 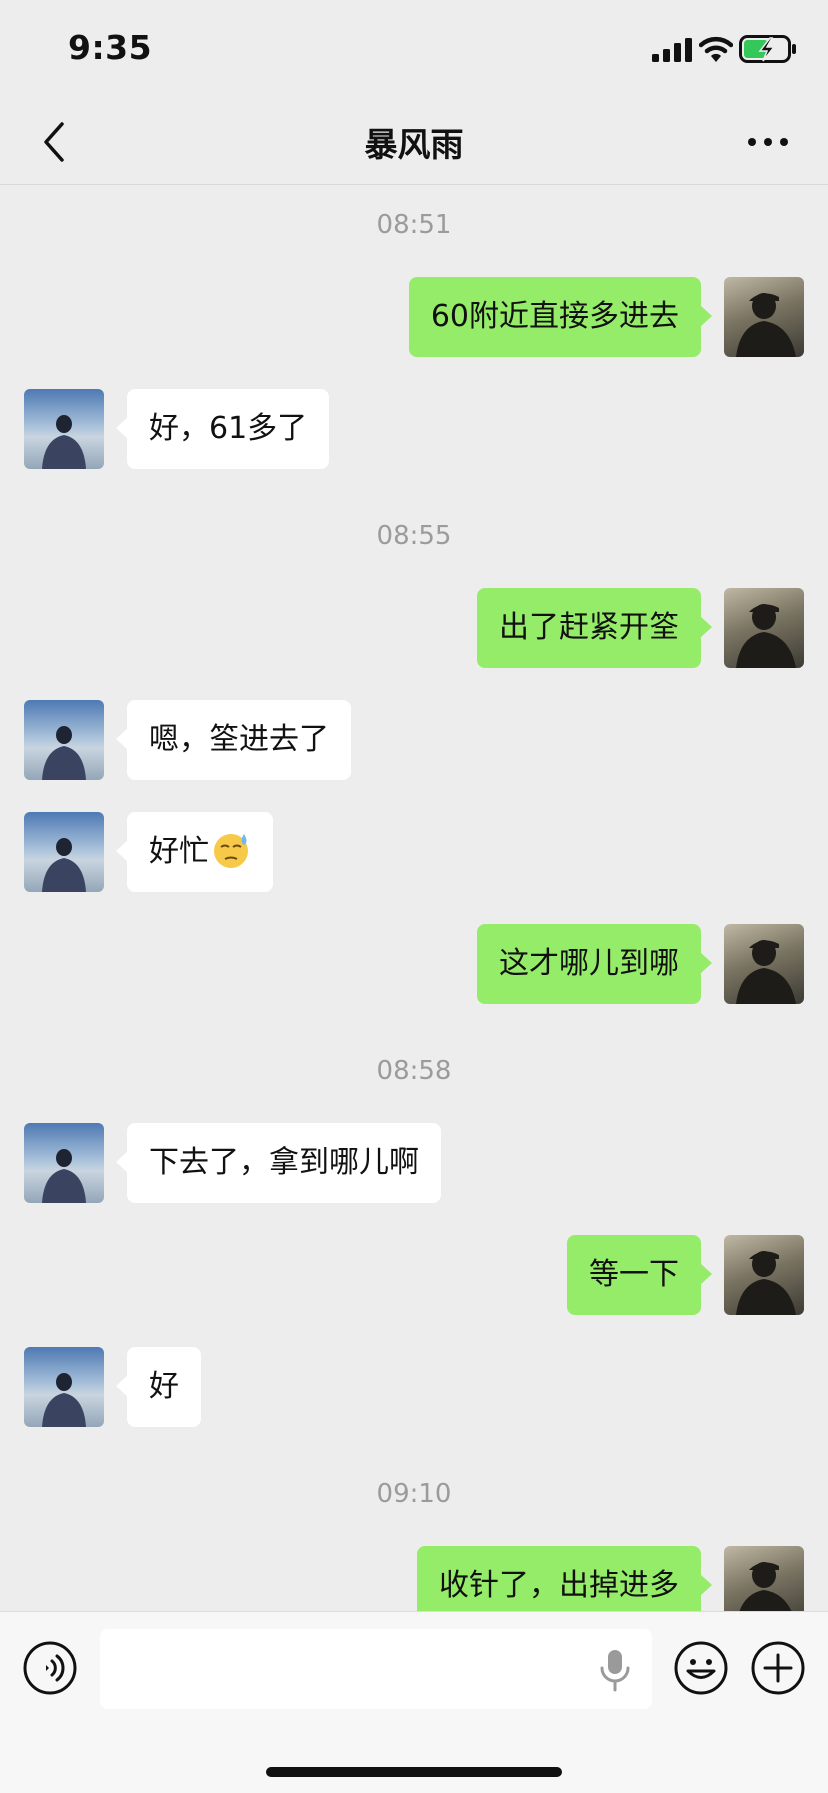 I want to click on sweat-face-icon, so click(x=231, y=850).